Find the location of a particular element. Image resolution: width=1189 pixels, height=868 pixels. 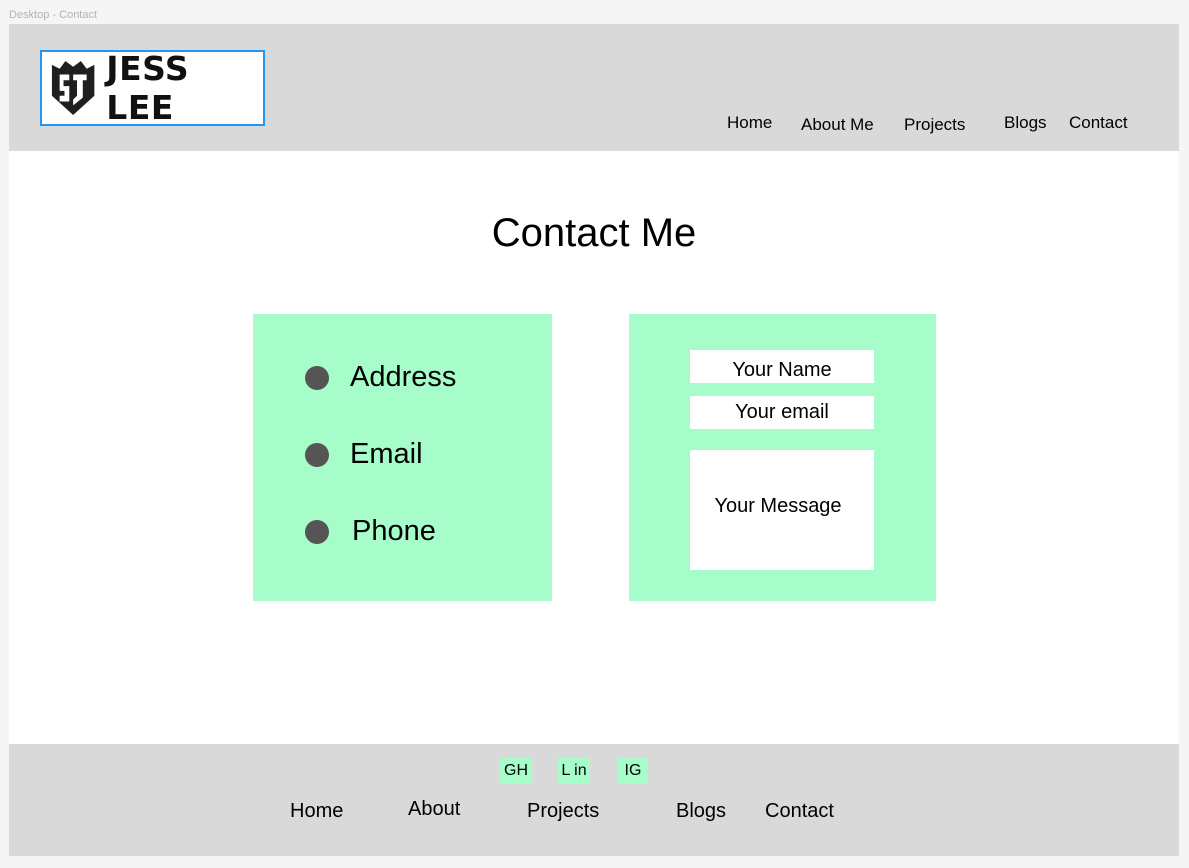

contact-form-card: Your Name Your email Your Message is located at coordinates (782, 457).